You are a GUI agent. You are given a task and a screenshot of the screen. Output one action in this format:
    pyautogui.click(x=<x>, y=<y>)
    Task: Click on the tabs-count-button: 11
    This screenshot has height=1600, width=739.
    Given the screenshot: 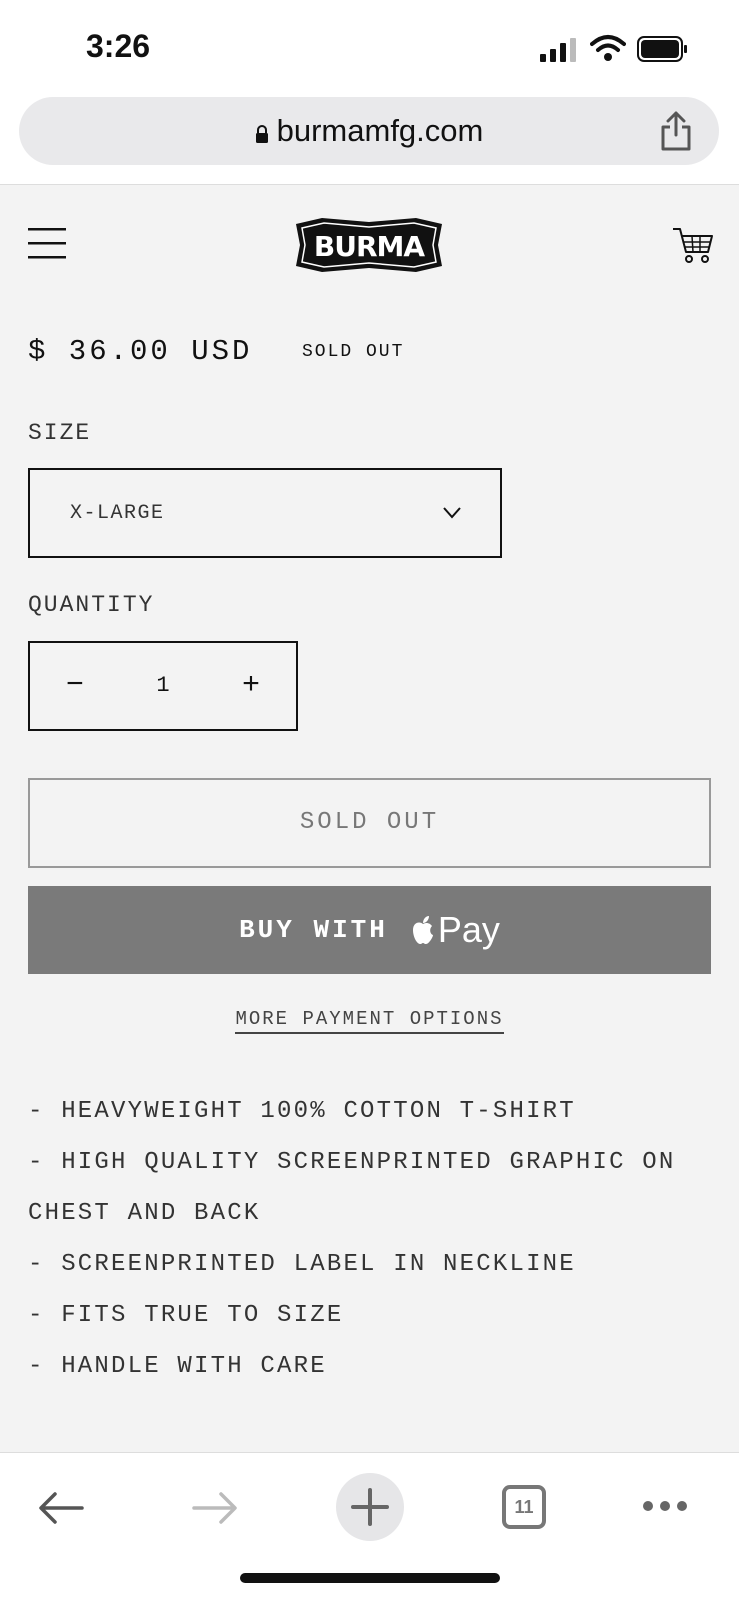 What is the action you would take?
    pyautogui.click(x=524, y=1507)
    